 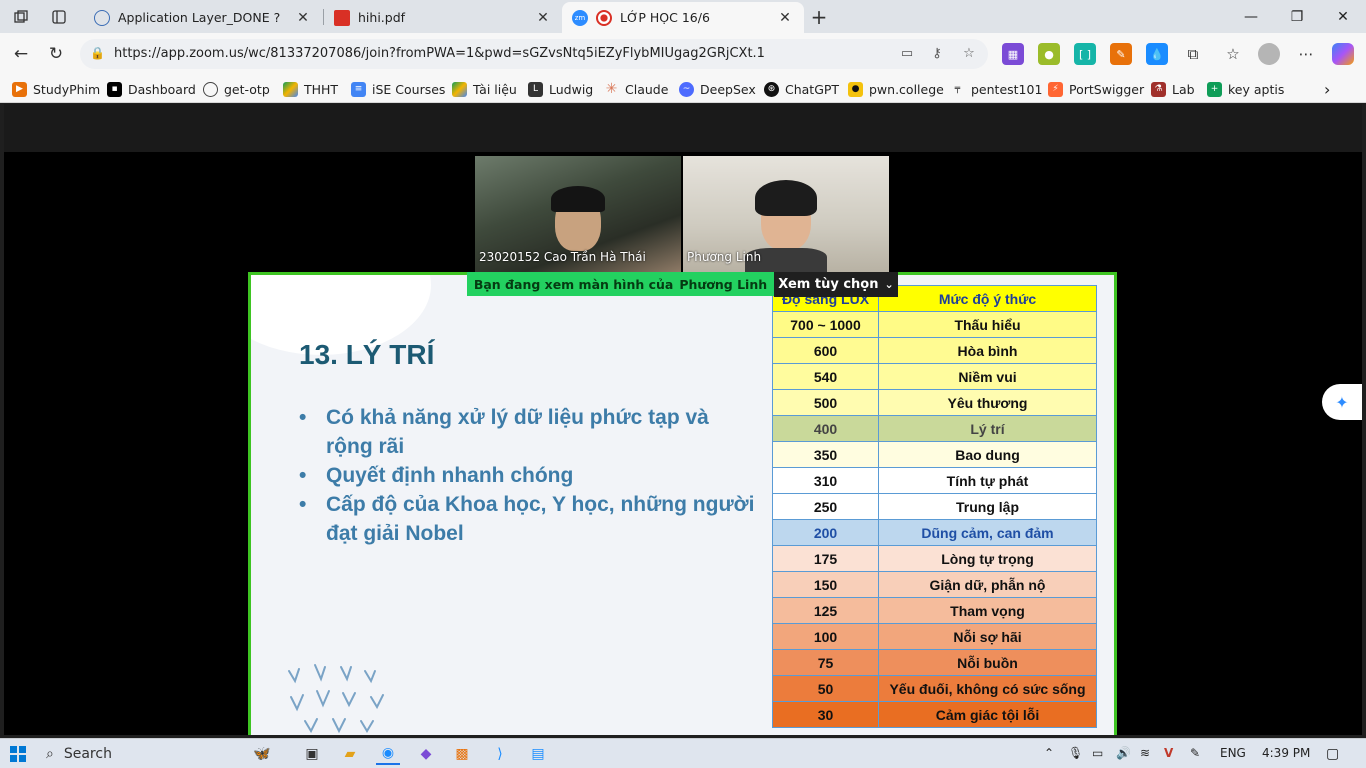 What do you see at coordinates (21, 54) in the screenshot?
I see `back-icon: ←` at bounding box center [21, 54].